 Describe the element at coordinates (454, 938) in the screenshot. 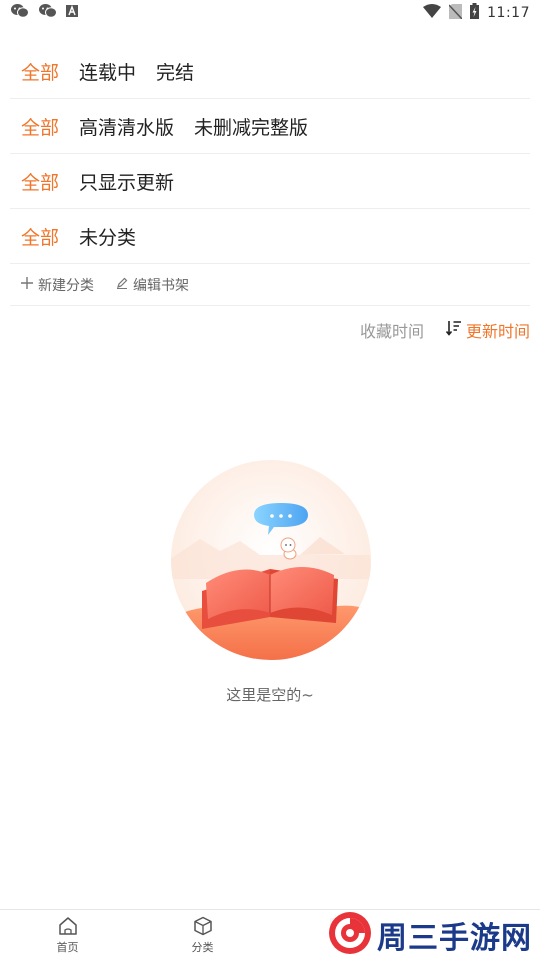

I see `watermark-text: 周三手游网` at that location.